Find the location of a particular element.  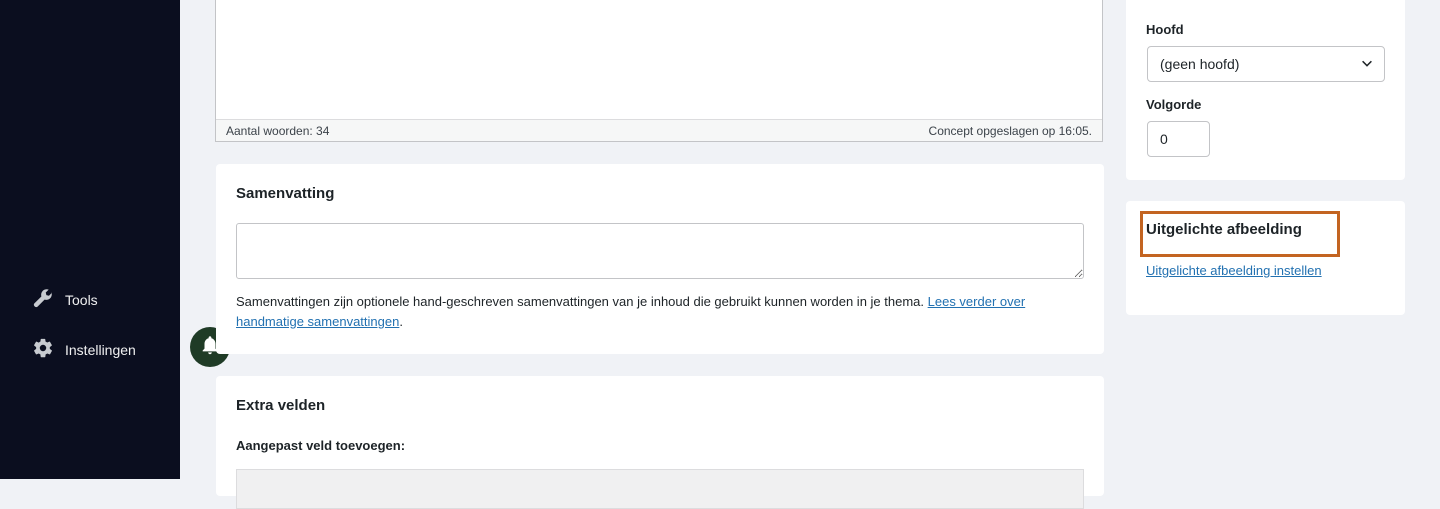

wrench-icon is located at coordinates (48, 299).